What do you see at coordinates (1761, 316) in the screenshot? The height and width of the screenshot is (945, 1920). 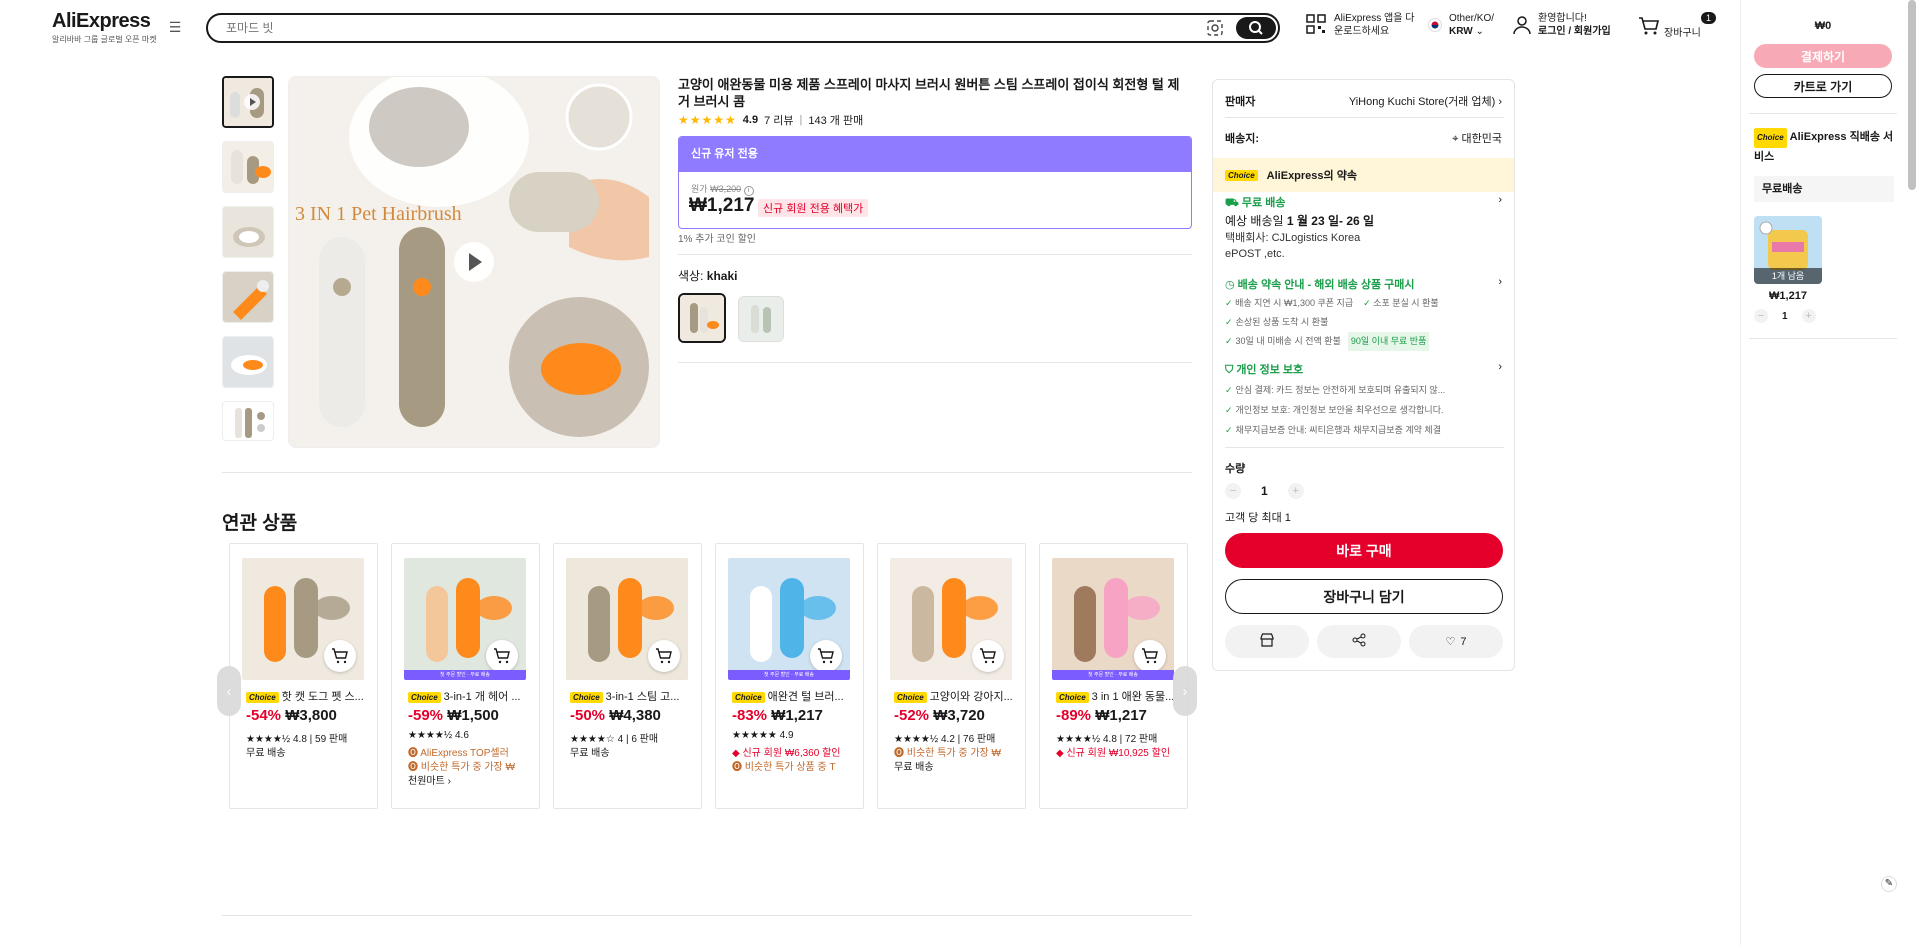 I see `mini-qty-decrease-button: −` at bounding box center [1761, 316].